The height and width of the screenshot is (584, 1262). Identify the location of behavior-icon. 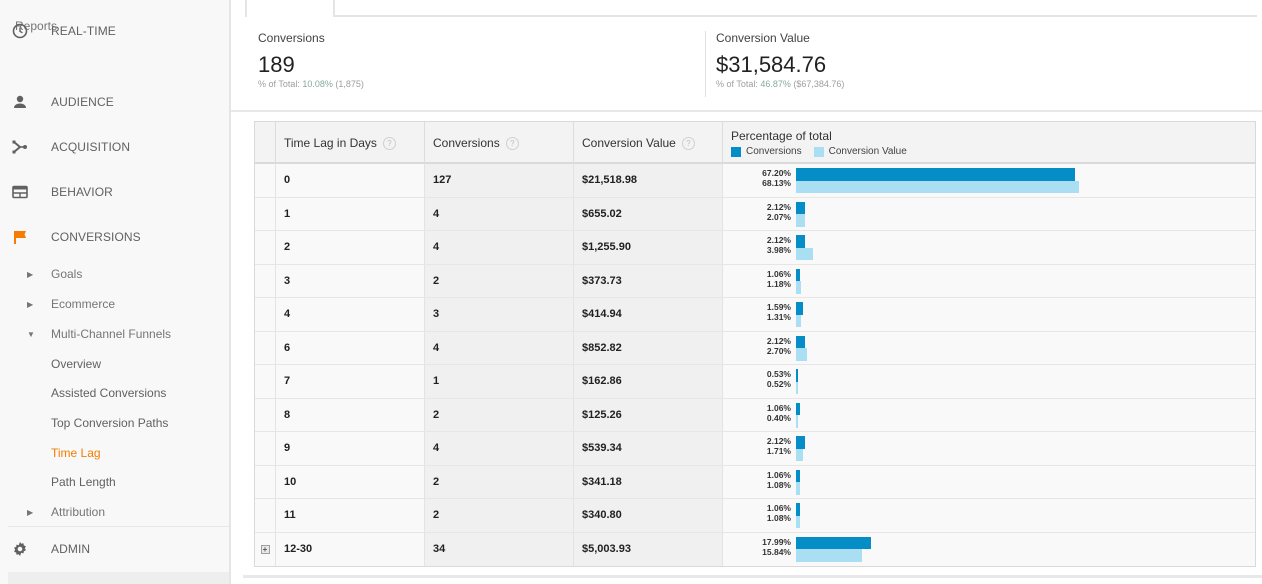
(20, 192).